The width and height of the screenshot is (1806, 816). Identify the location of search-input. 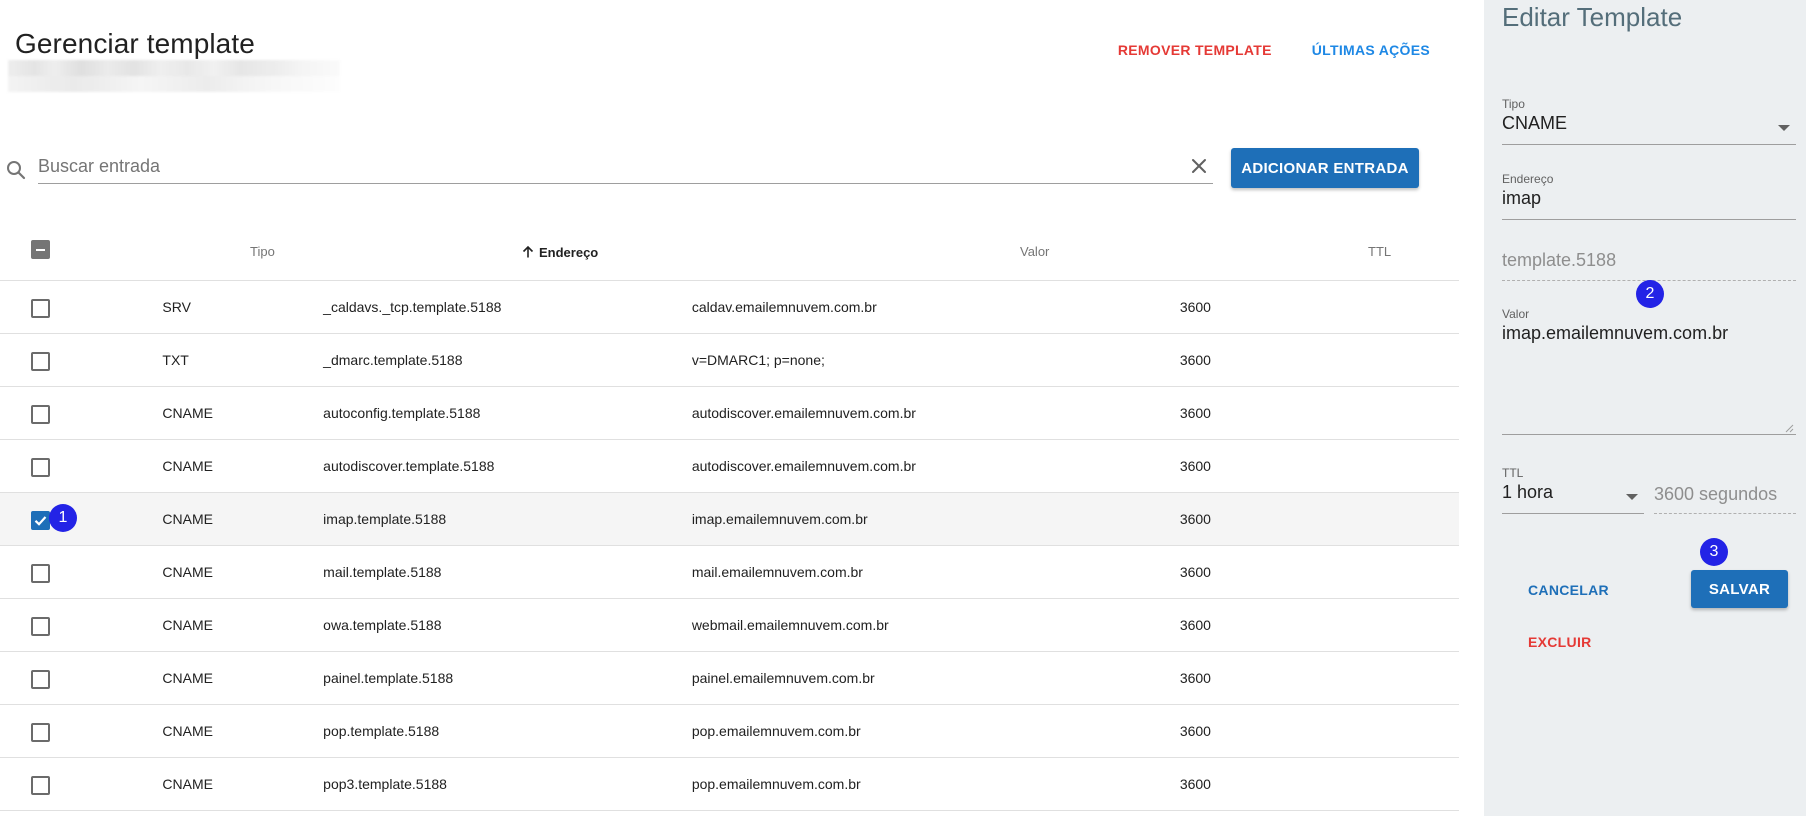
(598, 166).